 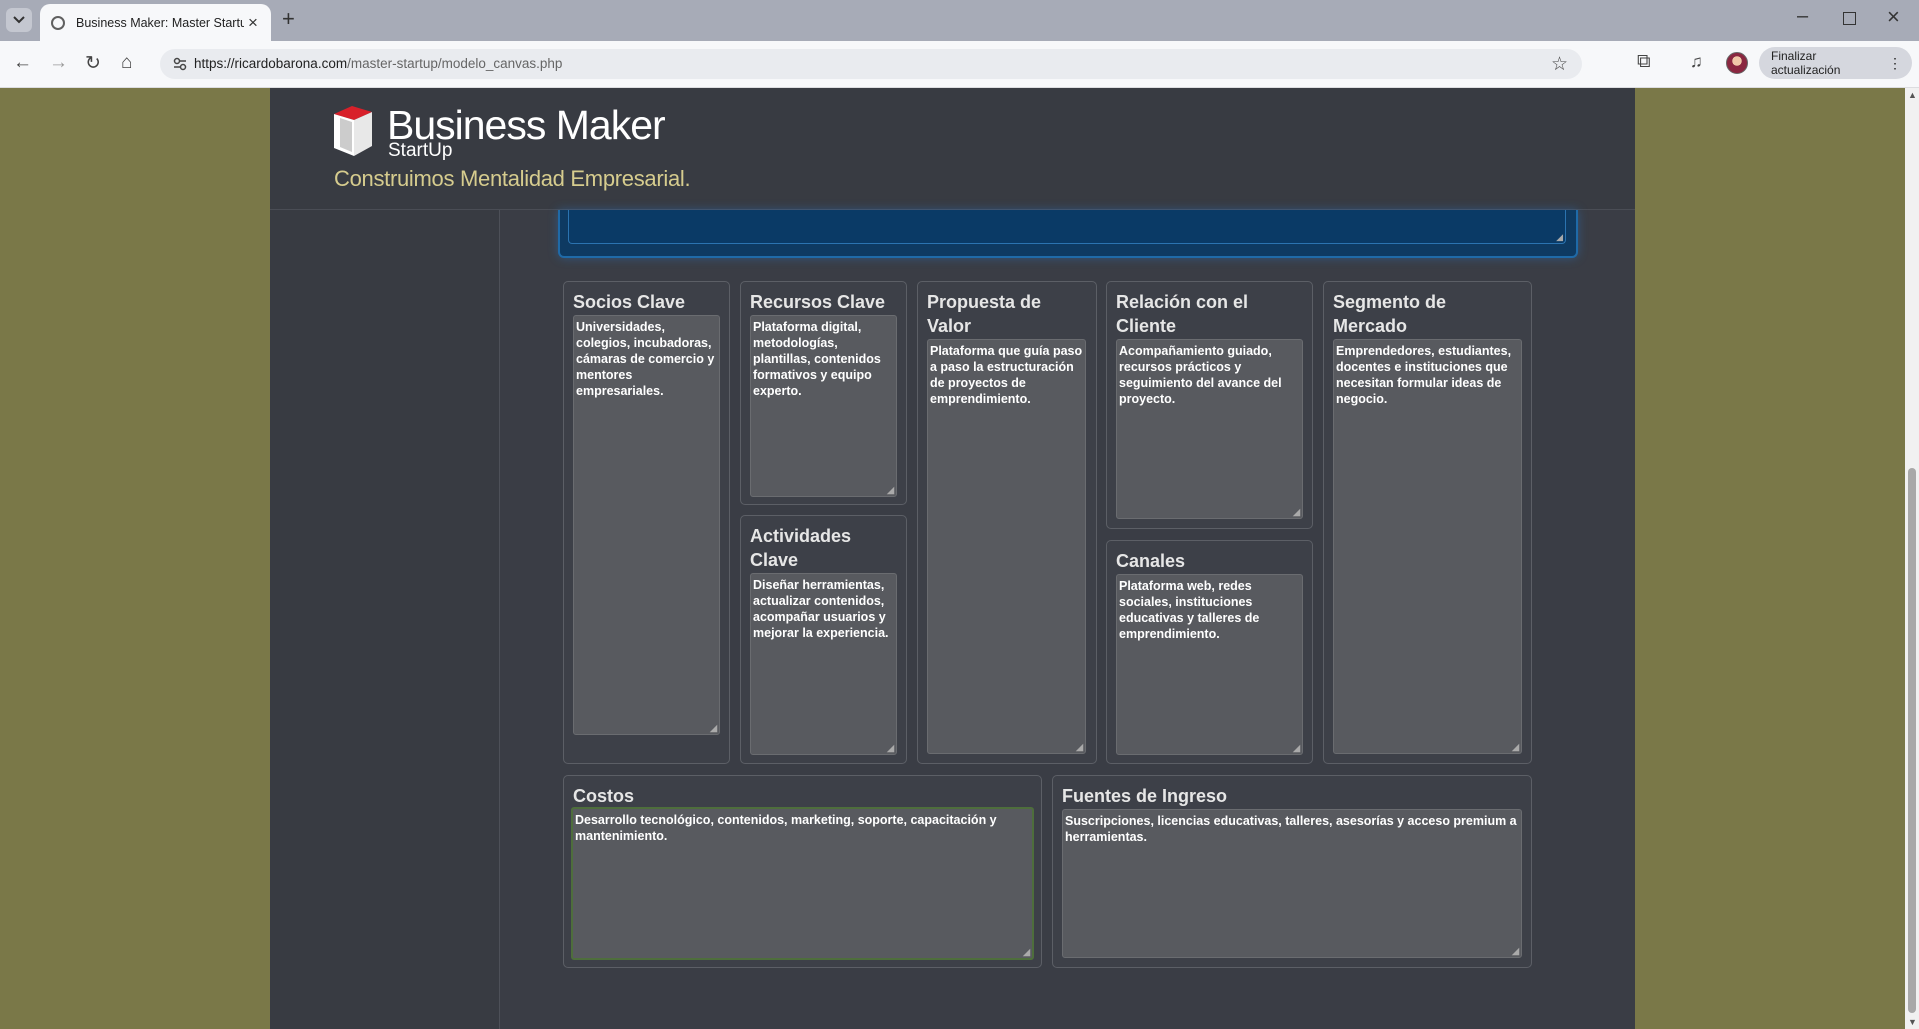 What do you see at coordinates (629, 302) in the screenshot?
I see `card-title: Socios Clave` at bounding box center [629, 302].